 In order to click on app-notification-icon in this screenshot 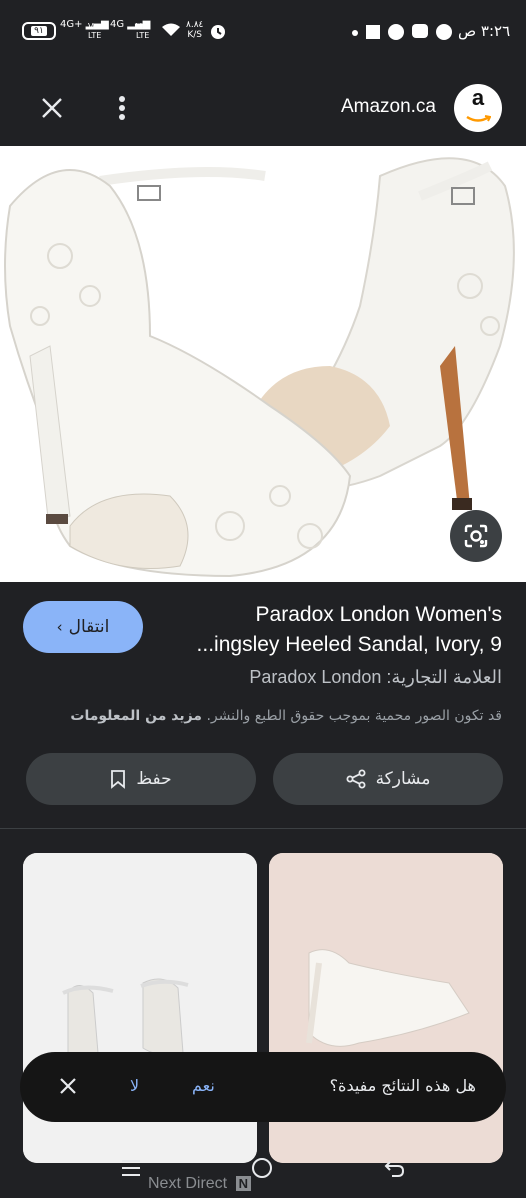, I will do `click(373, 32)`.